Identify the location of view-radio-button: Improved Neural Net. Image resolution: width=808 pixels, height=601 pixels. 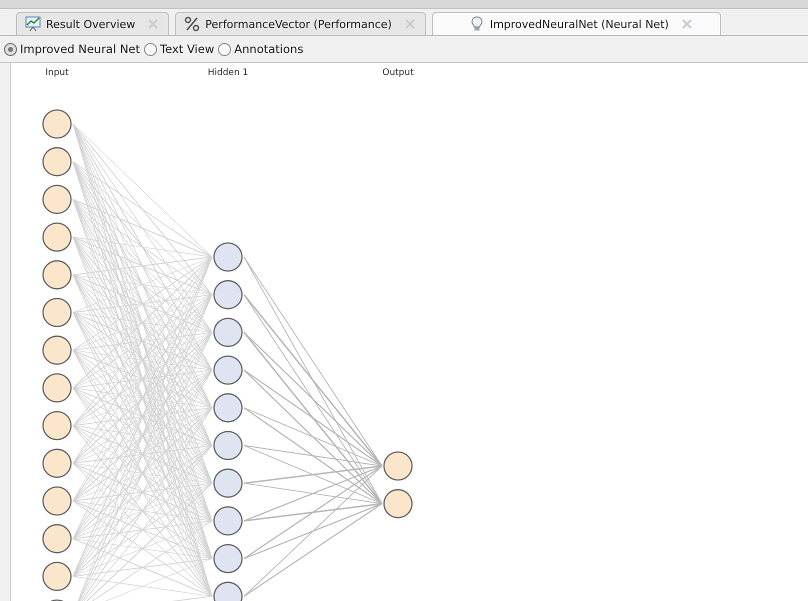
(72, 49).